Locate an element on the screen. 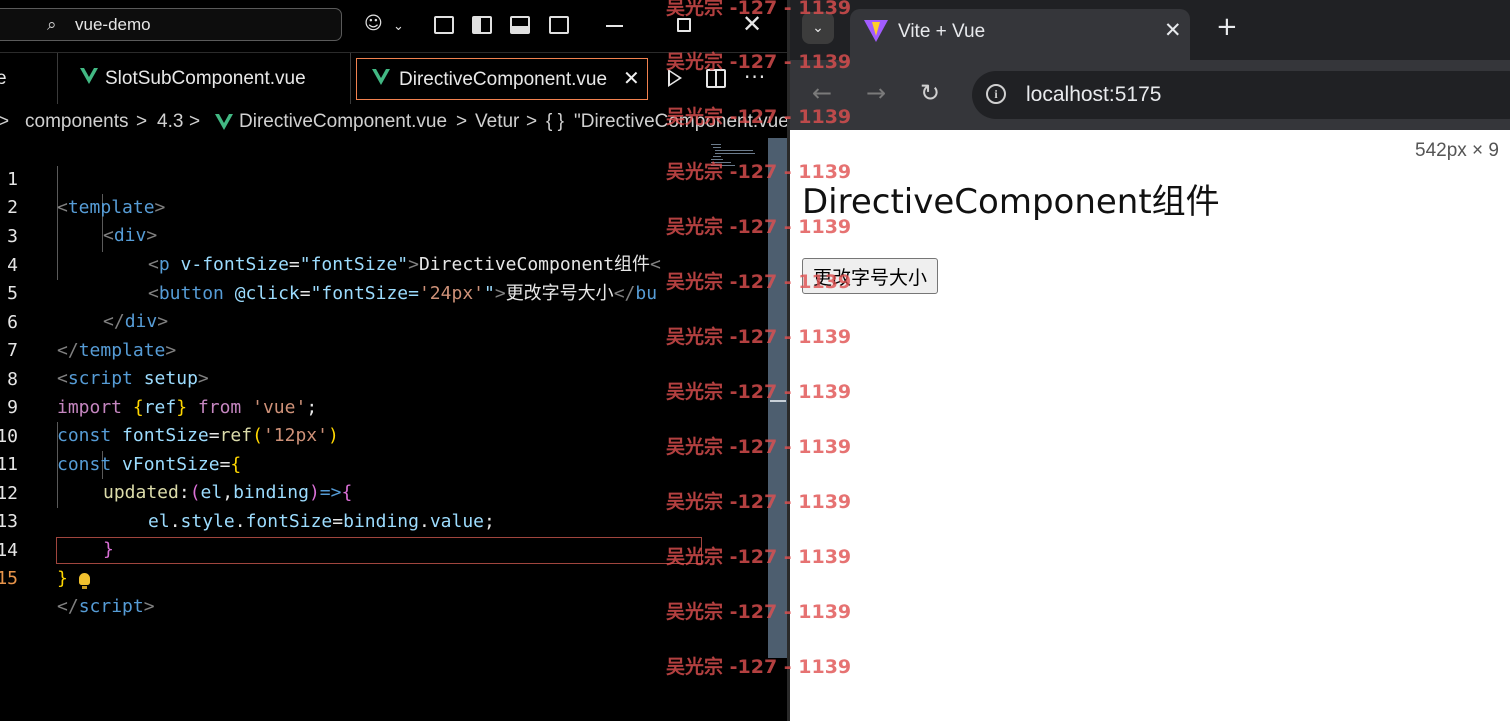  tab-partial: e is located at coordinates (28, 78).